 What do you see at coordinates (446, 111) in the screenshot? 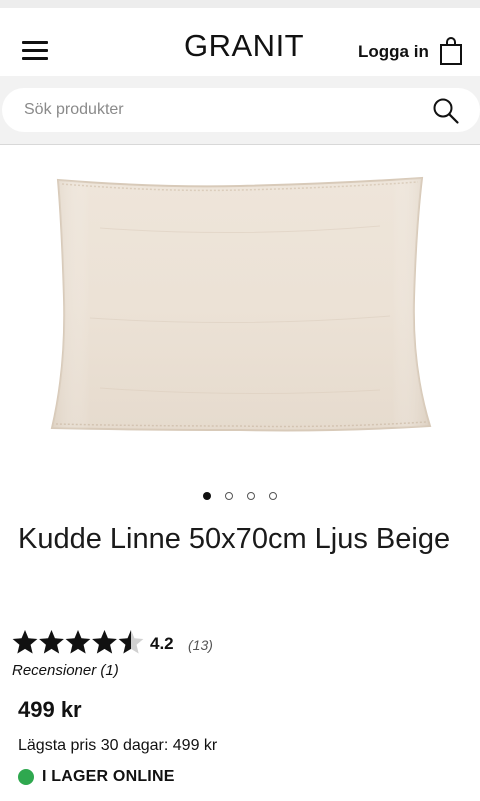
I see `search-icon` at bounding box center [446, 111].